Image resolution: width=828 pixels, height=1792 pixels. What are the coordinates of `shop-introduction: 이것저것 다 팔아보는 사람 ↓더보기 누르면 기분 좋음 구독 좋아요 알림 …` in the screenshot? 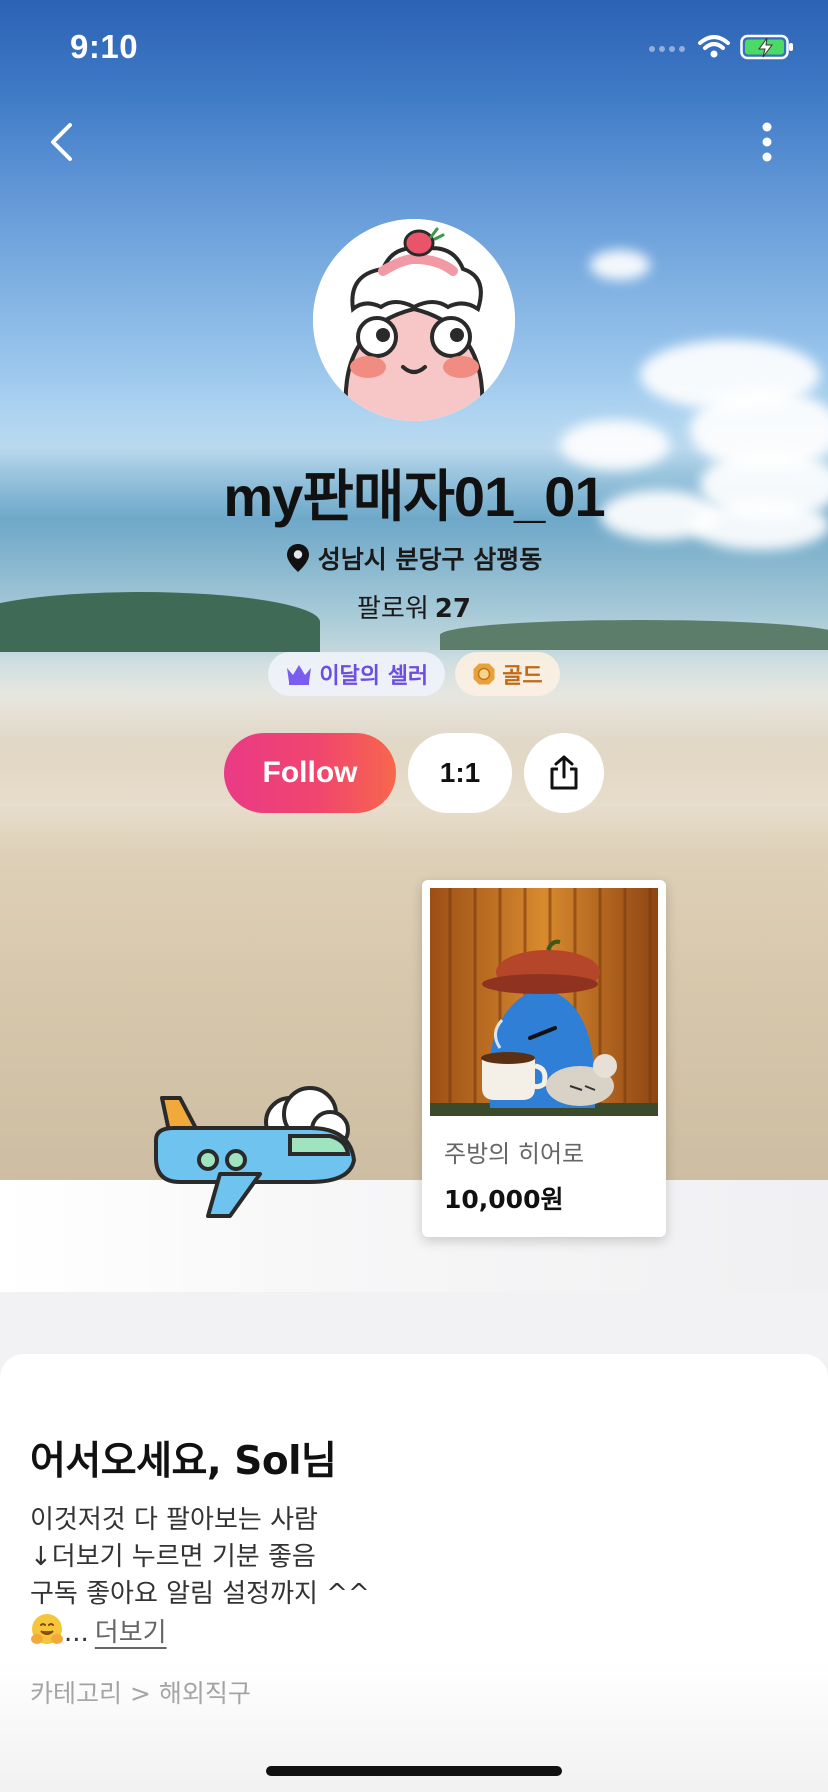 It's located at (200, 1577).